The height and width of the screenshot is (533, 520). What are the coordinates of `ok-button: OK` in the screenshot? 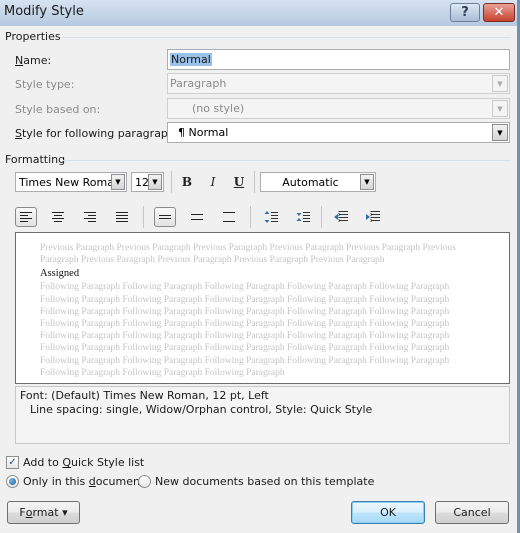 It's located at (388, 512).